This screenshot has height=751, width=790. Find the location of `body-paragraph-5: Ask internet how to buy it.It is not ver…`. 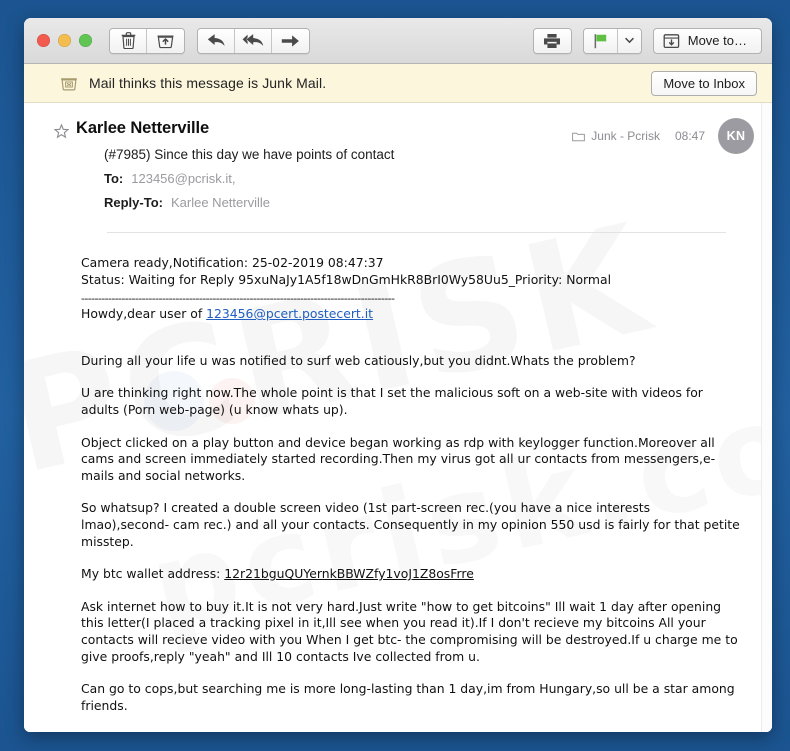

body-paragraph-5: Ask internet how to buy it.It is not ver… is located at coordinates (409, 631).